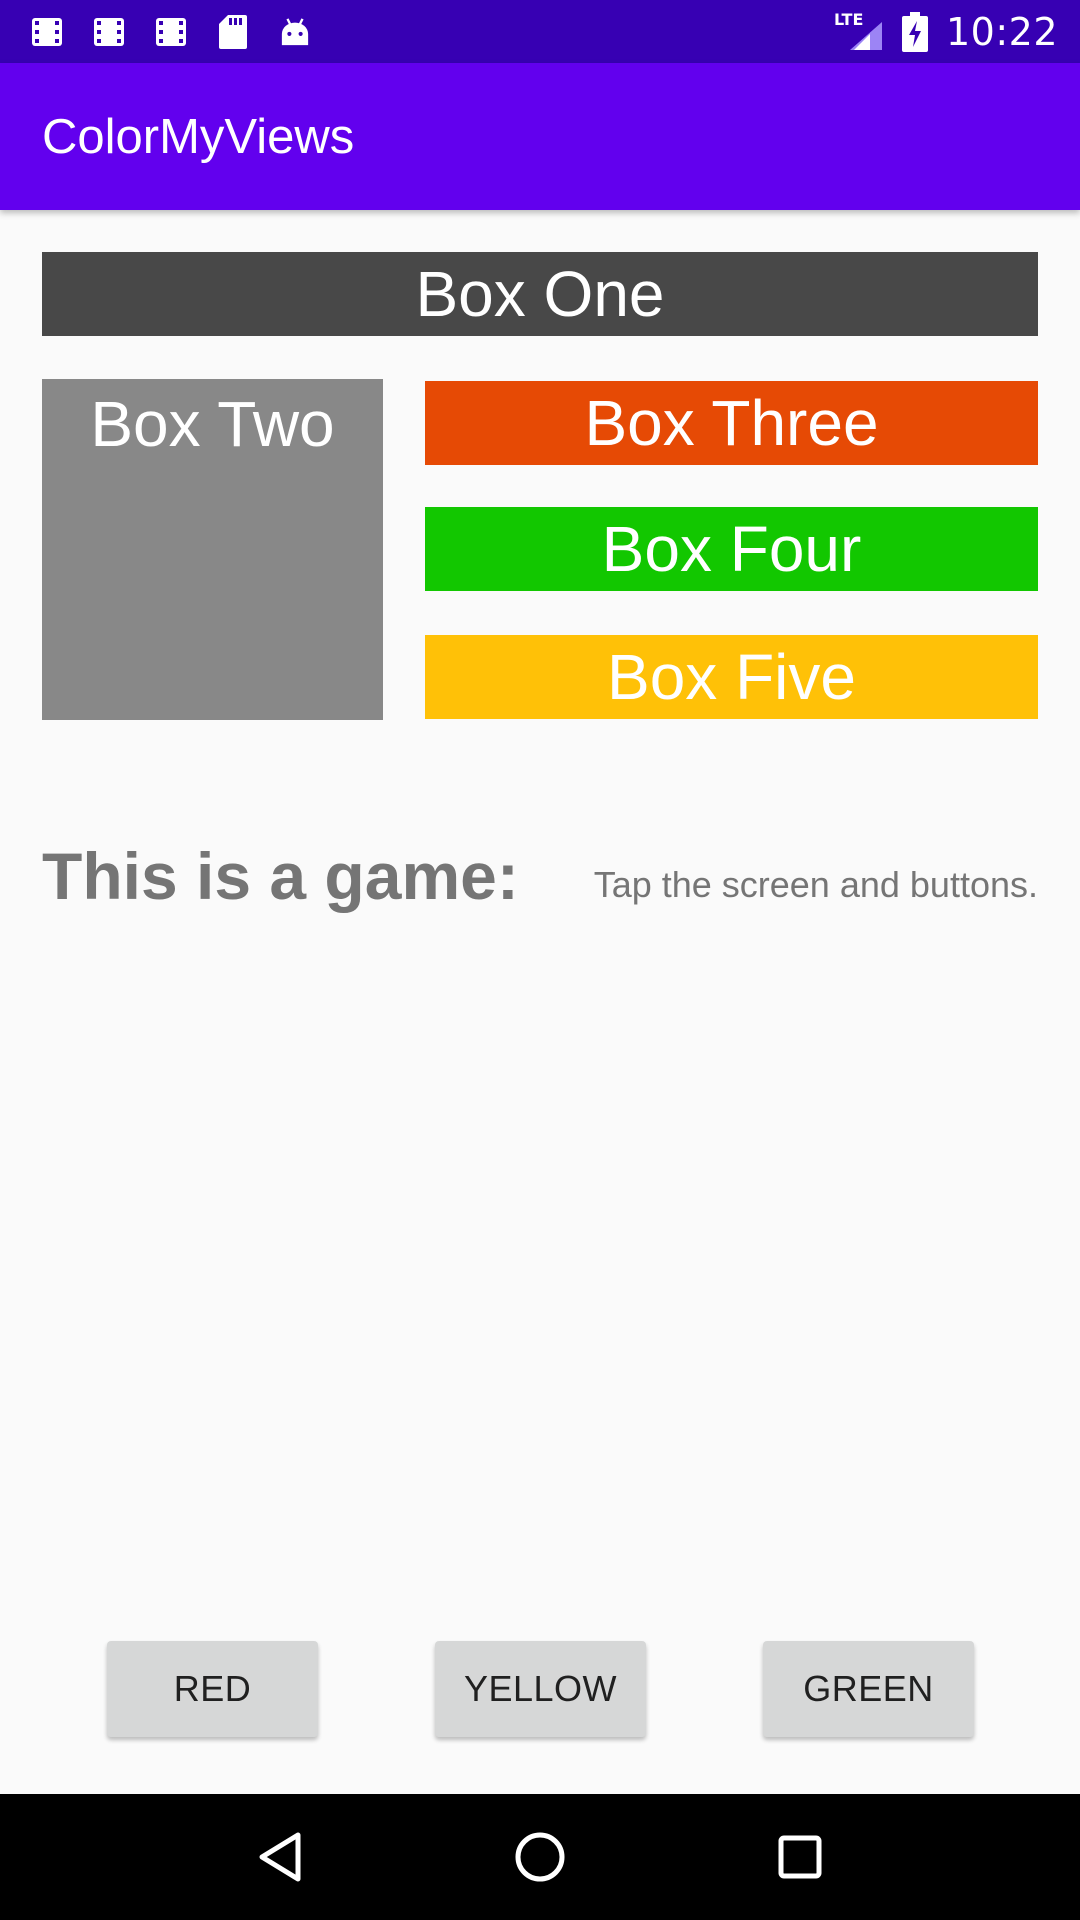  I want to click on home-icon, so click(540, 1857).